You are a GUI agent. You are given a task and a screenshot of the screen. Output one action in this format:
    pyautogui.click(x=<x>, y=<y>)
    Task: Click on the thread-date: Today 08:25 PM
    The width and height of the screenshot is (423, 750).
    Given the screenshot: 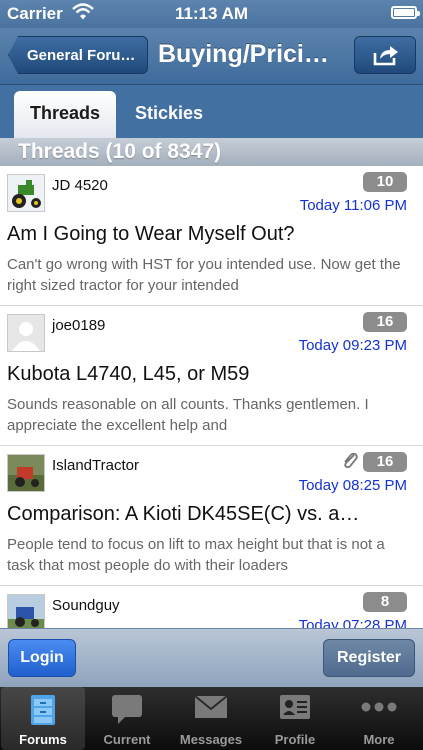 What is the action you would take?
    pyautogui.click(x=352, y=485)
    